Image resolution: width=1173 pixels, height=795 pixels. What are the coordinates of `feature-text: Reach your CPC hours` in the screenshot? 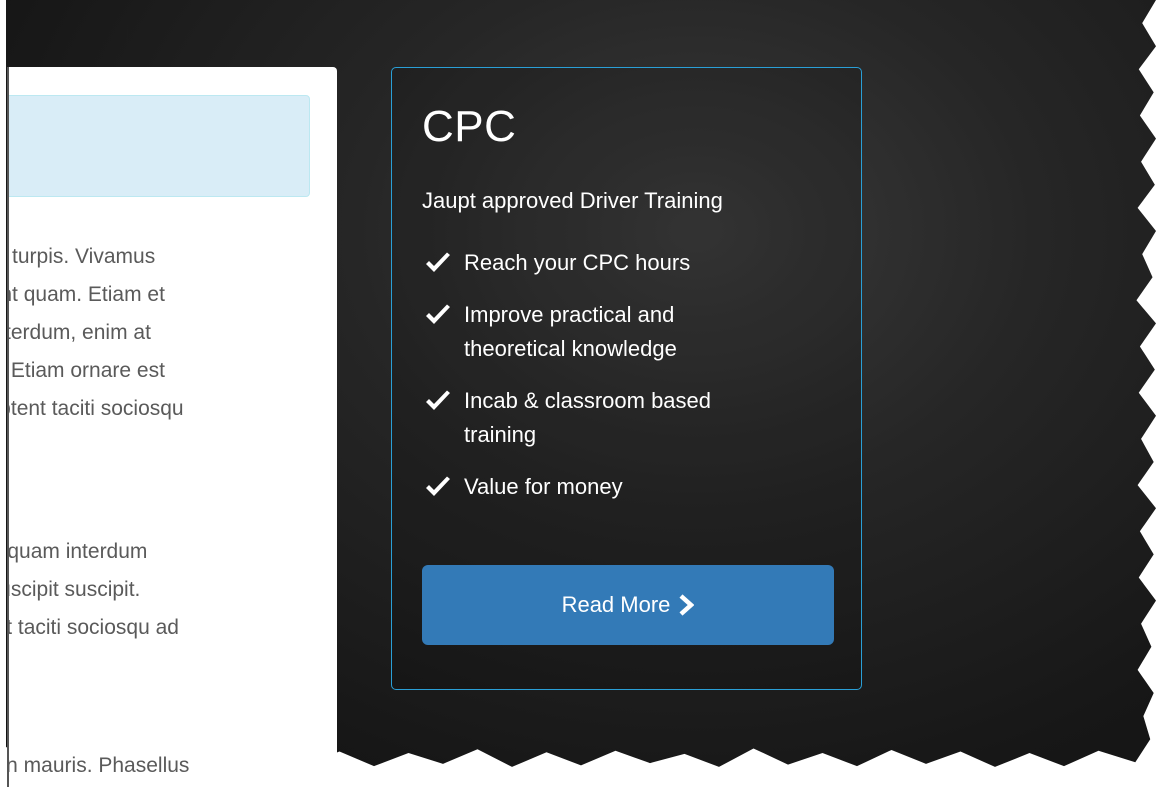 It's located at (577, 262).